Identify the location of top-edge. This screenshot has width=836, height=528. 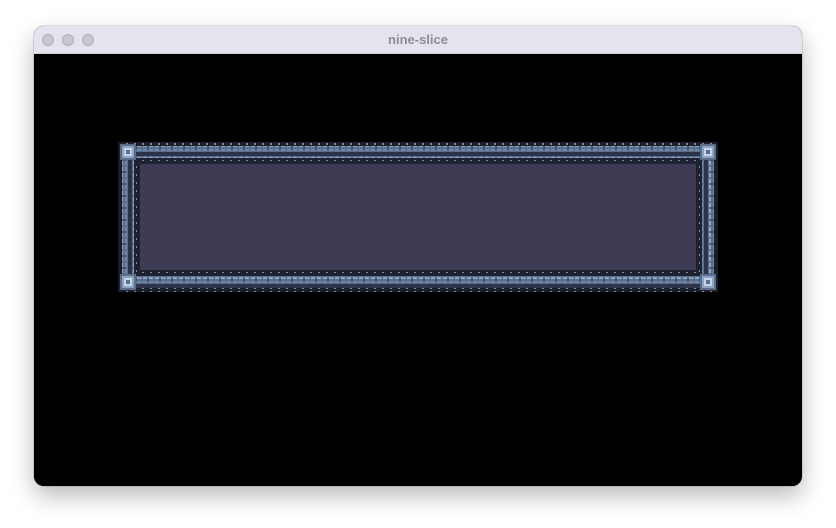
(418, 152).